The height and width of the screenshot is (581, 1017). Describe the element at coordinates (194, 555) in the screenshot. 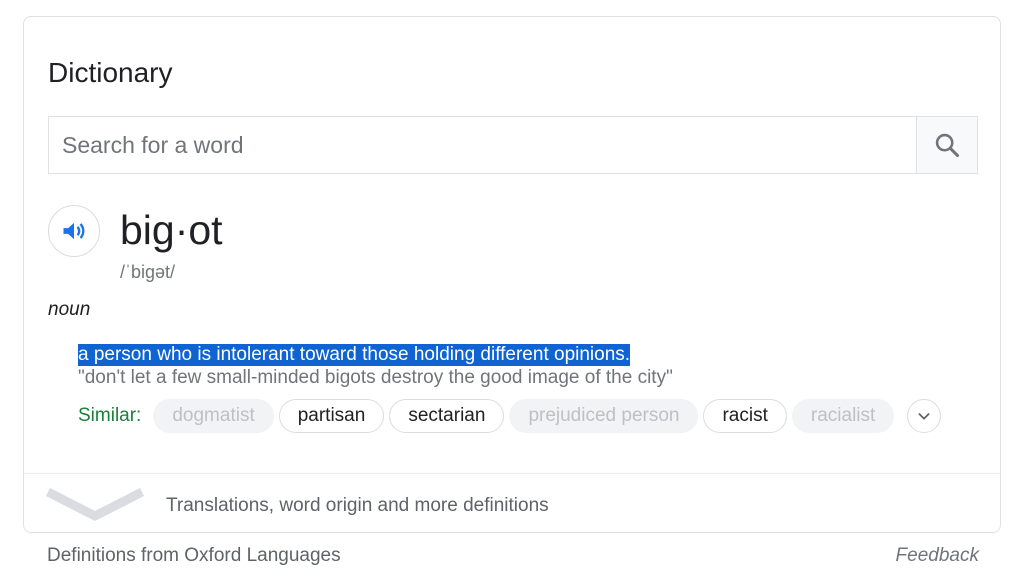

I see `source-attribution: Definitions from Oxford Languages` at that location.